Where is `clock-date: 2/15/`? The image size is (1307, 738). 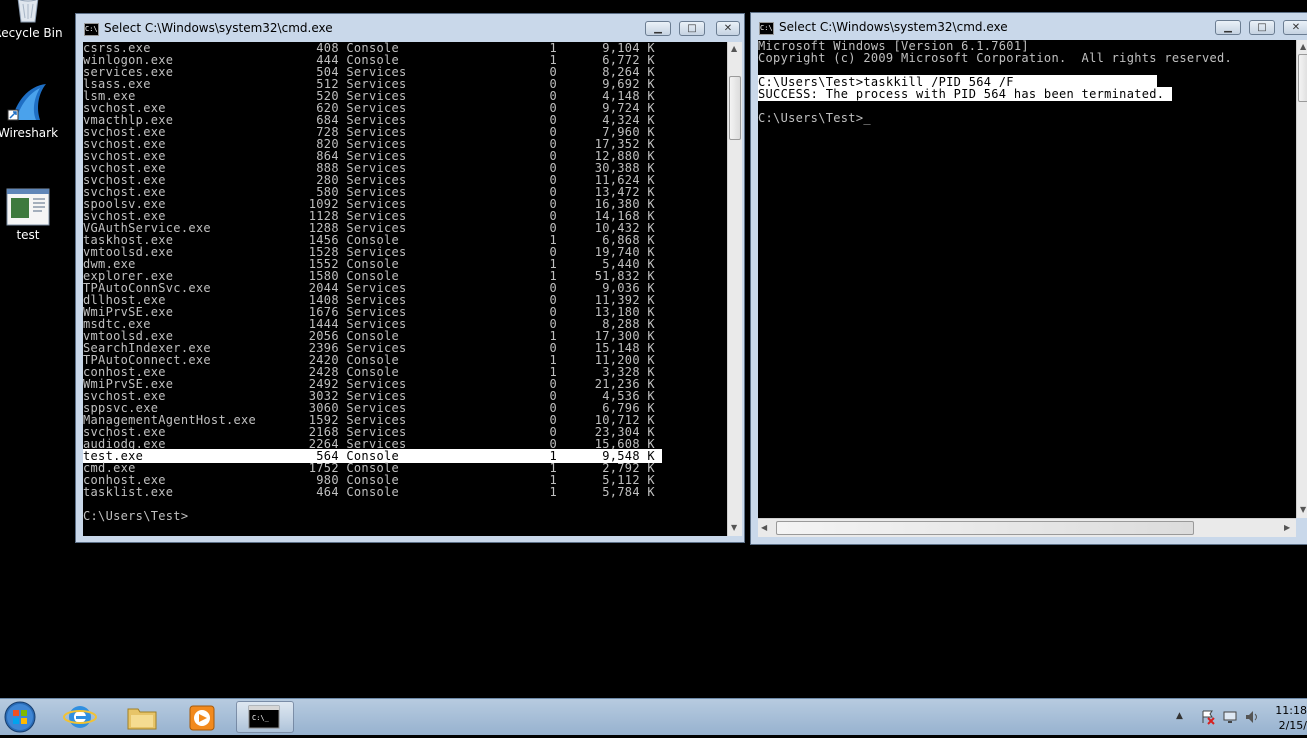
clock-date: 2/15/ is located at coordinates (1292, 725).